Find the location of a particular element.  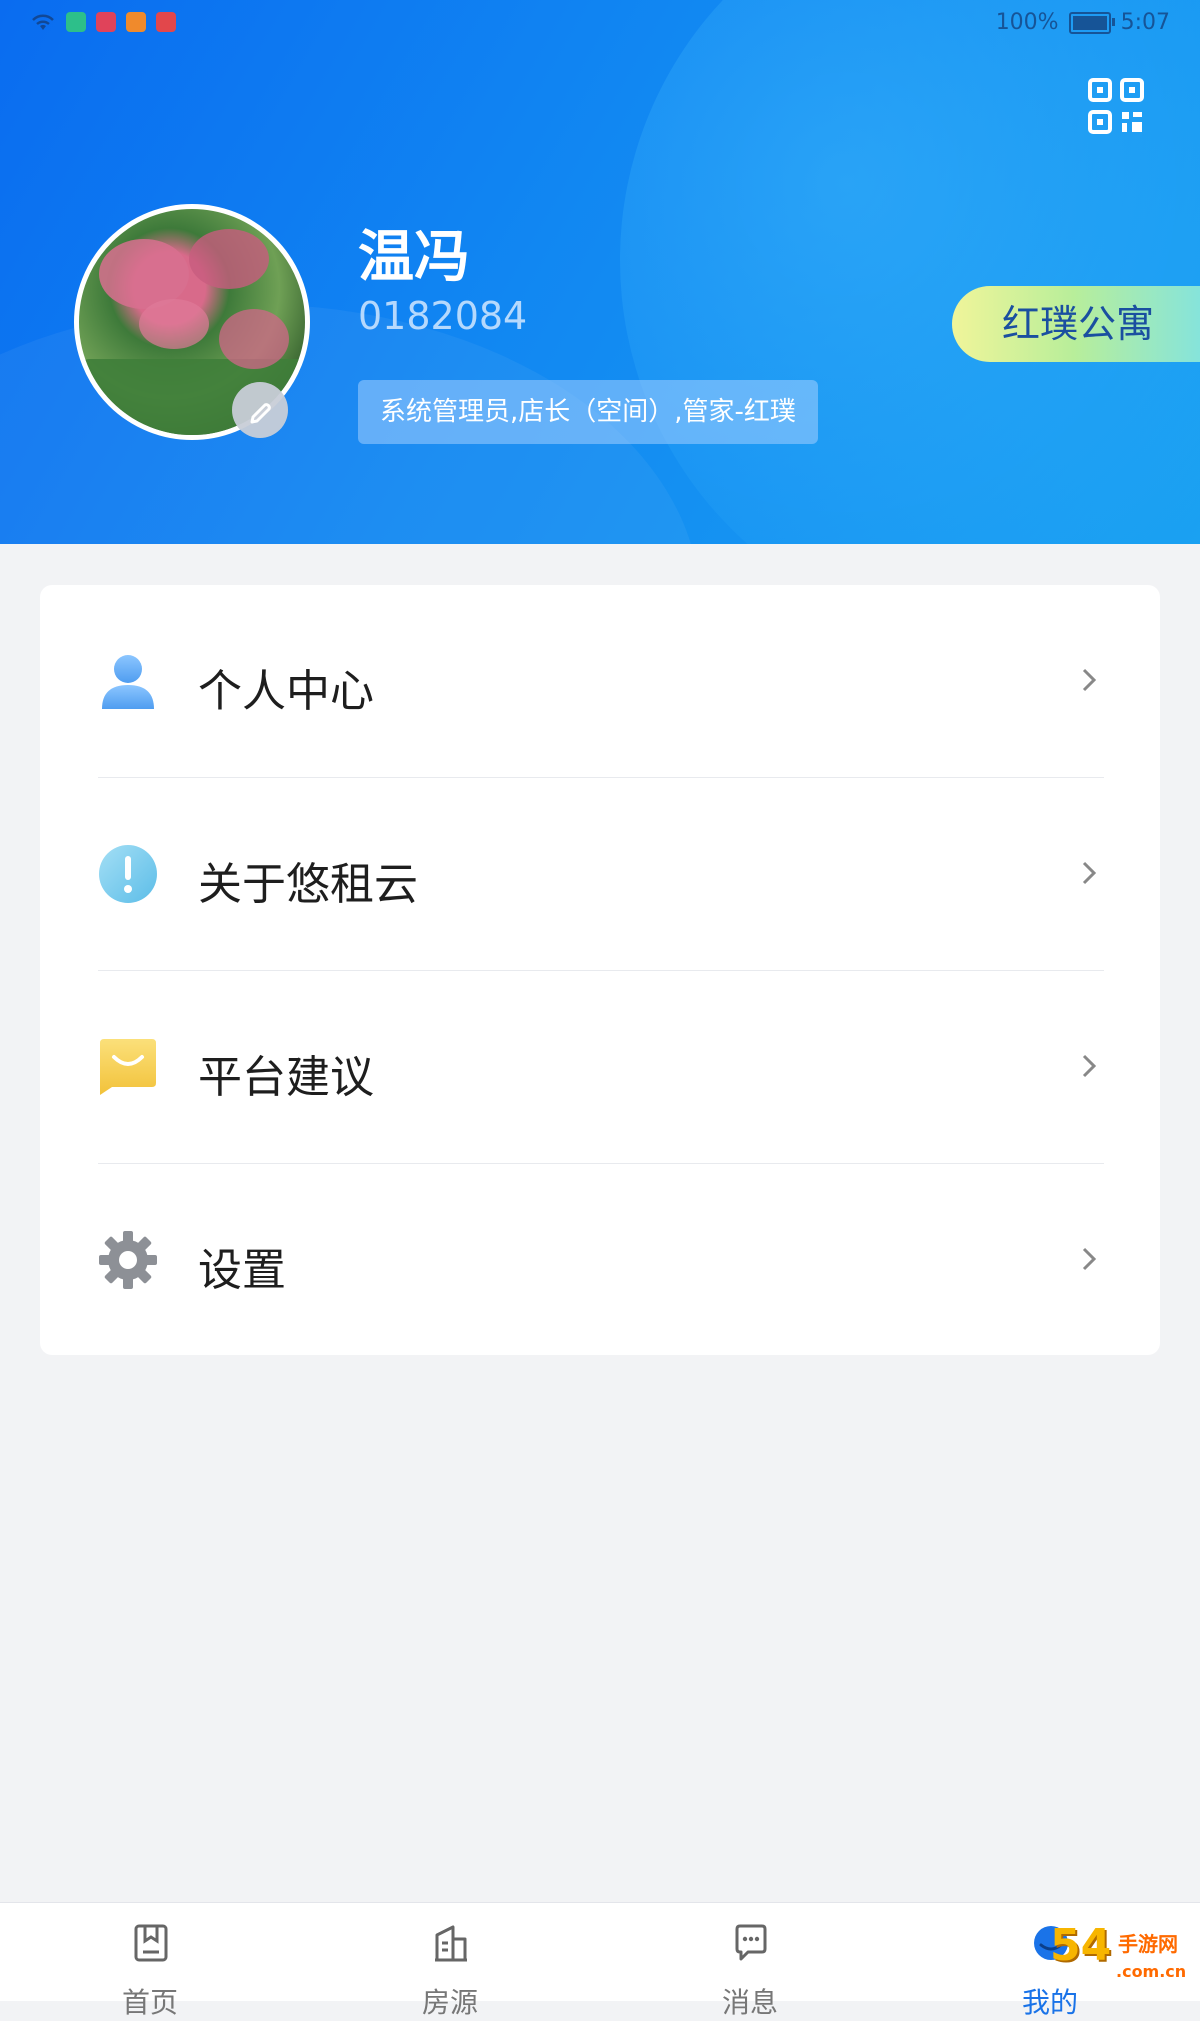

tab-listings: 房源 is located at coordinates (450, 1961).